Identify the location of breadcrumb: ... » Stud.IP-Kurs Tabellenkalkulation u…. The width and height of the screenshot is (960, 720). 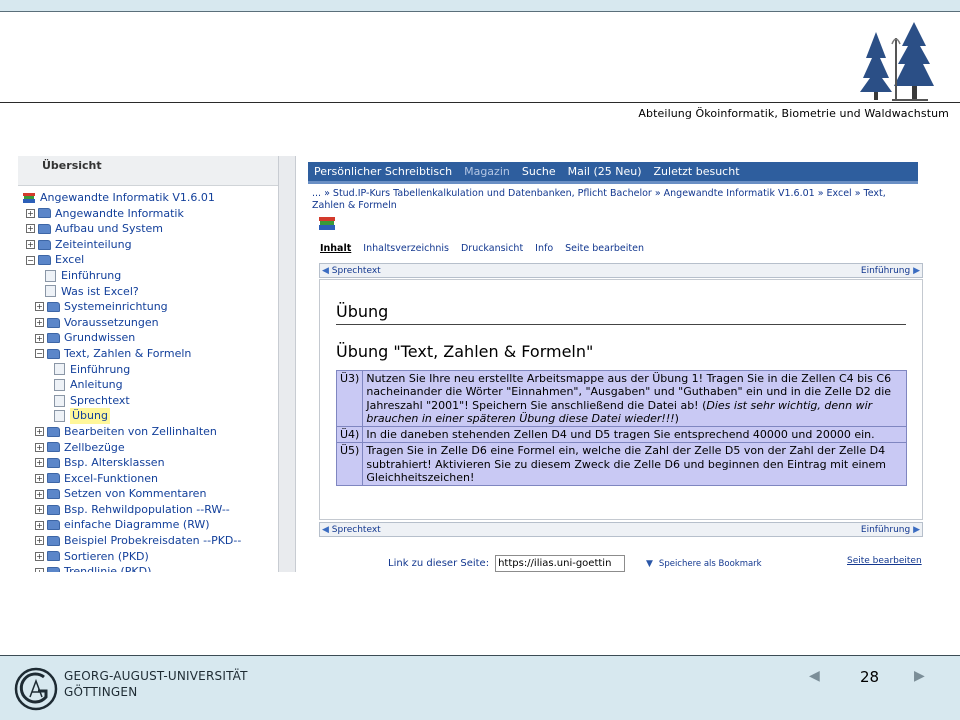
(607, 200).